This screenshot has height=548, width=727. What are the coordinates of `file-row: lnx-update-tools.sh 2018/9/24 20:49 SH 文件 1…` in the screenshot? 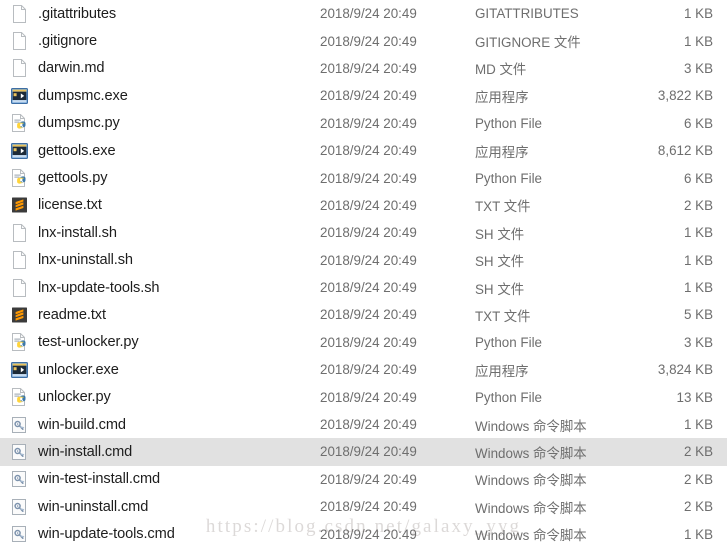 It's located at (363, 287).